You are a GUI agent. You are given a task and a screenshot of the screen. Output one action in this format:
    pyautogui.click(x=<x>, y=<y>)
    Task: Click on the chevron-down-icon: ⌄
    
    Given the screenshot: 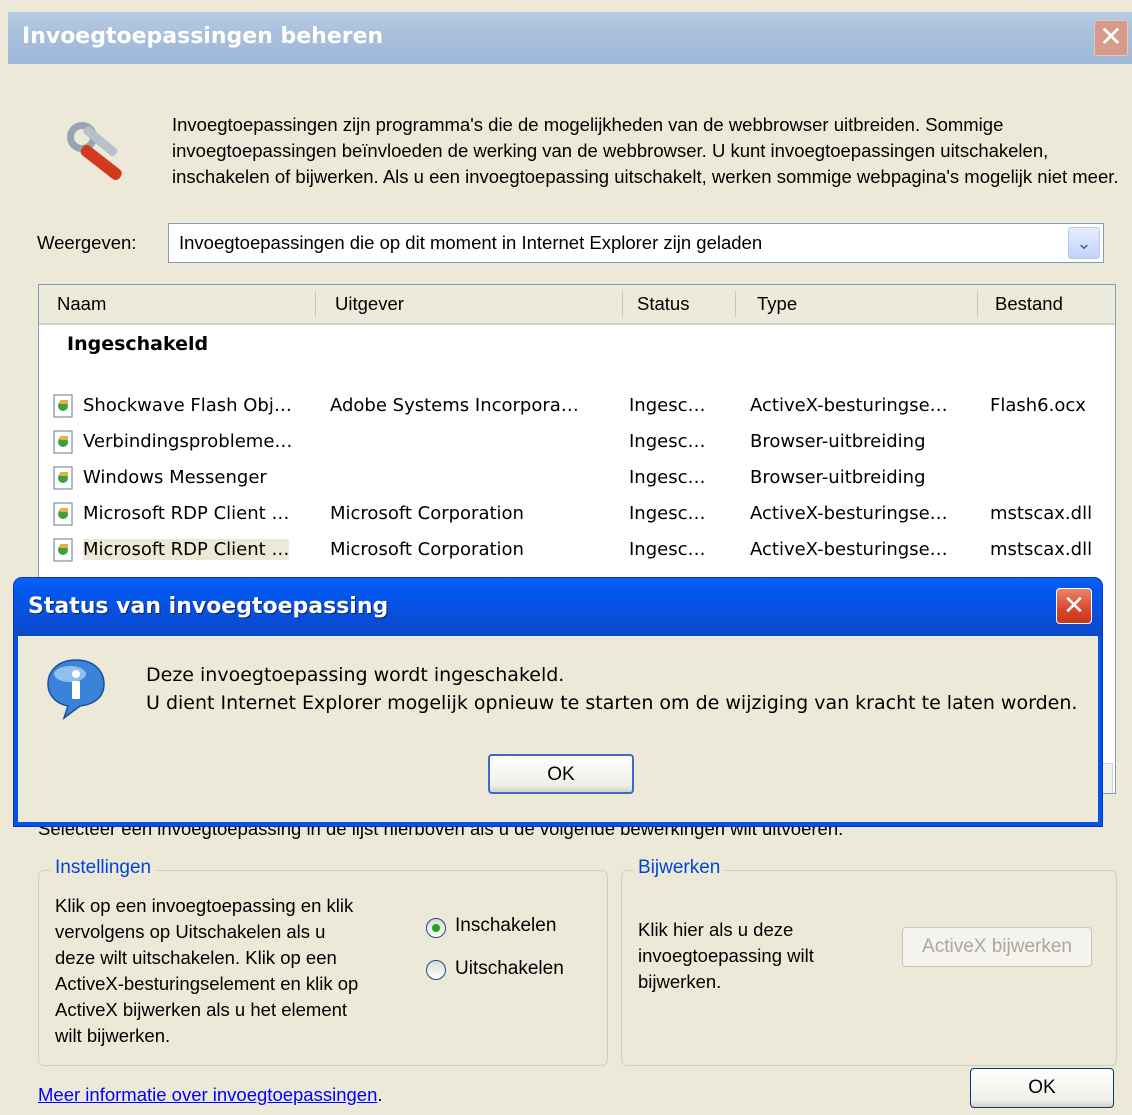 What is the action you would take?
    pyautogui.click(x=1084, y=243)
    